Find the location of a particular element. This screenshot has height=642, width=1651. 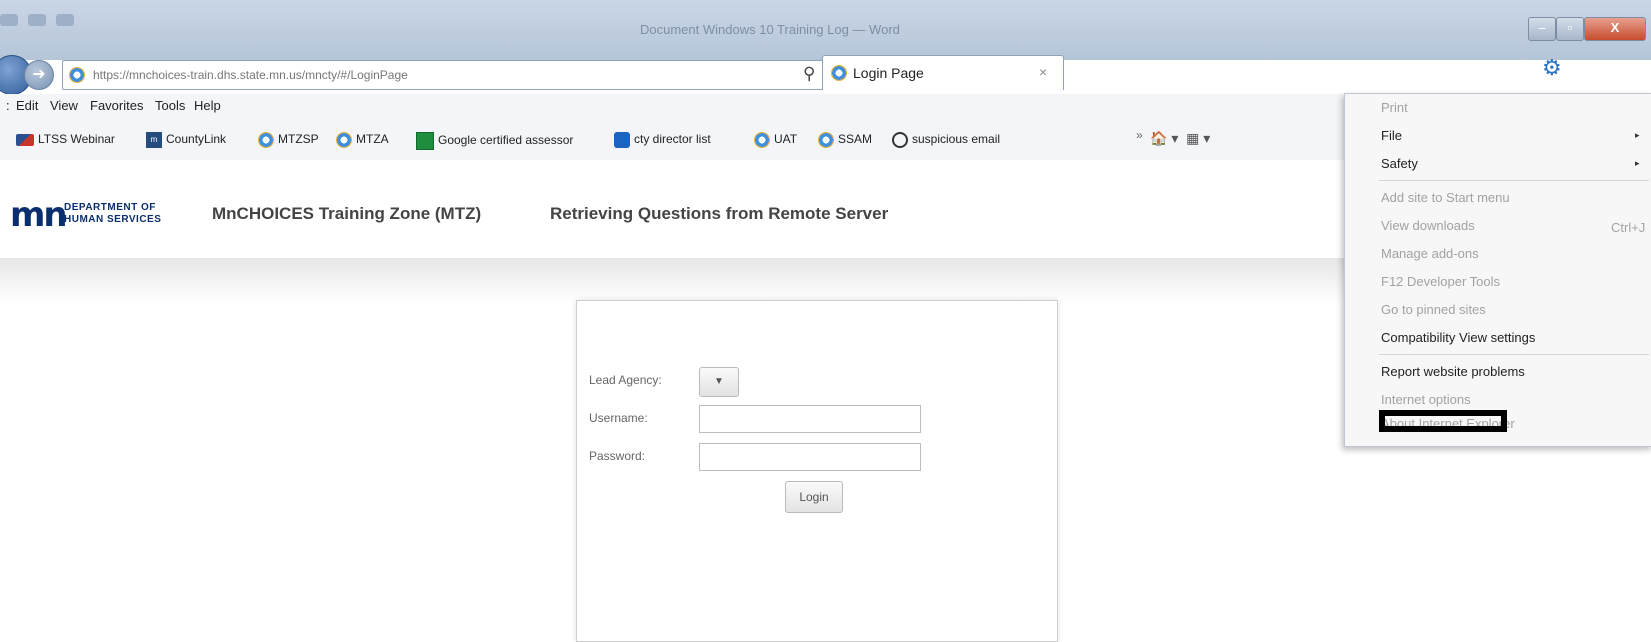

command-bar-icons: 🏠 ▾ ▦ ▾ is located at coordinates (1180, 138).